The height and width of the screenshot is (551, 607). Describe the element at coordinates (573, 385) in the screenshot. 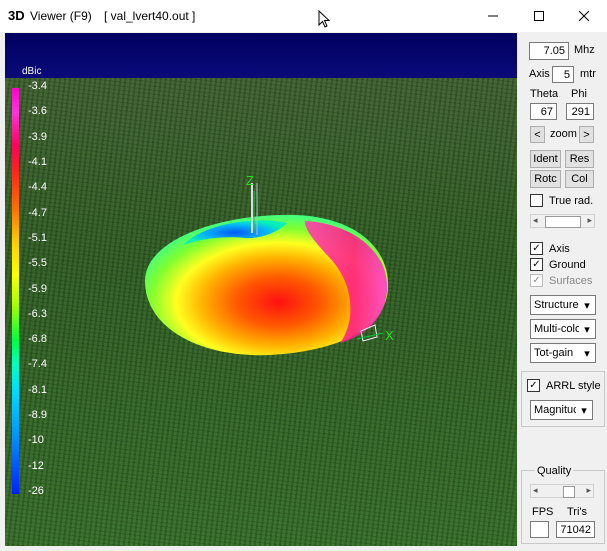

I see `arrl-style-label: ARRL style` at that location.